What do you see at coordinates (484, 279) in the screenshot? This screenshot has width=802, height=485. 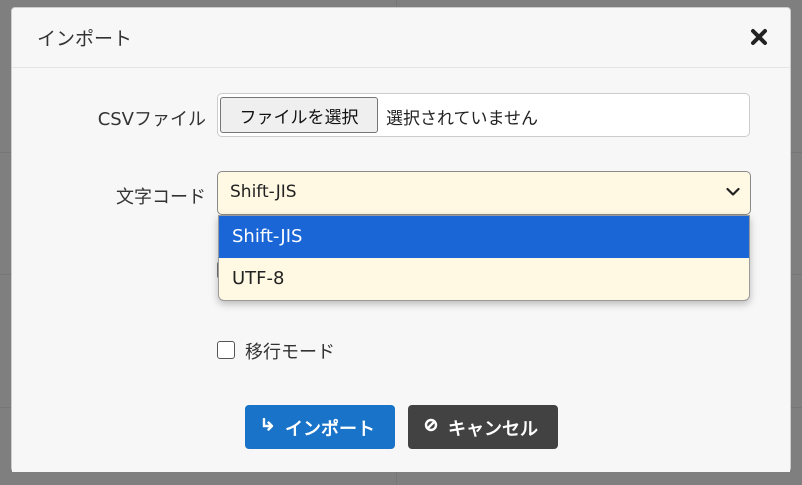 I see `encoding-option-utf-8: UTF-8` at bounding box center [484, 279].